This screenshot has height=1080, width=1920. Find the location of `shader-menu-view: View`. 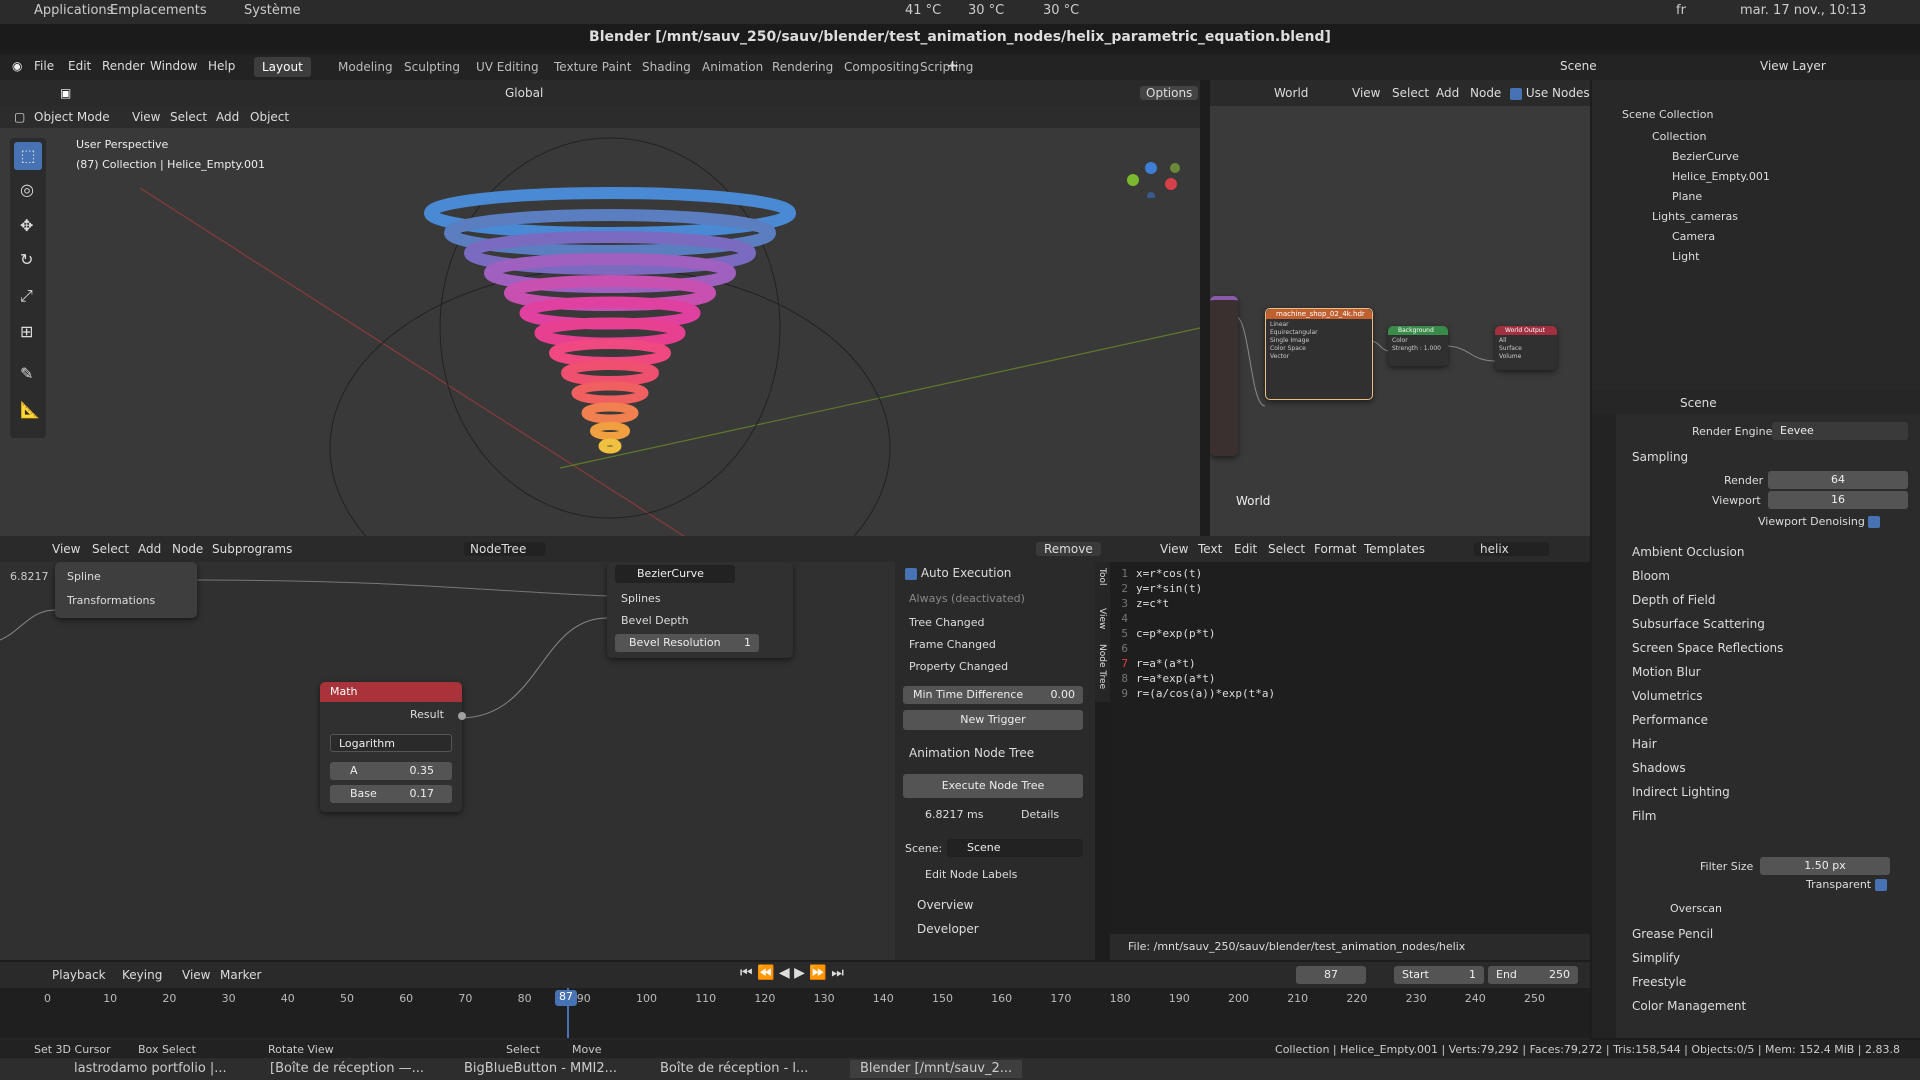

shader-menu-view: View is located at coordinates (1366, 93).